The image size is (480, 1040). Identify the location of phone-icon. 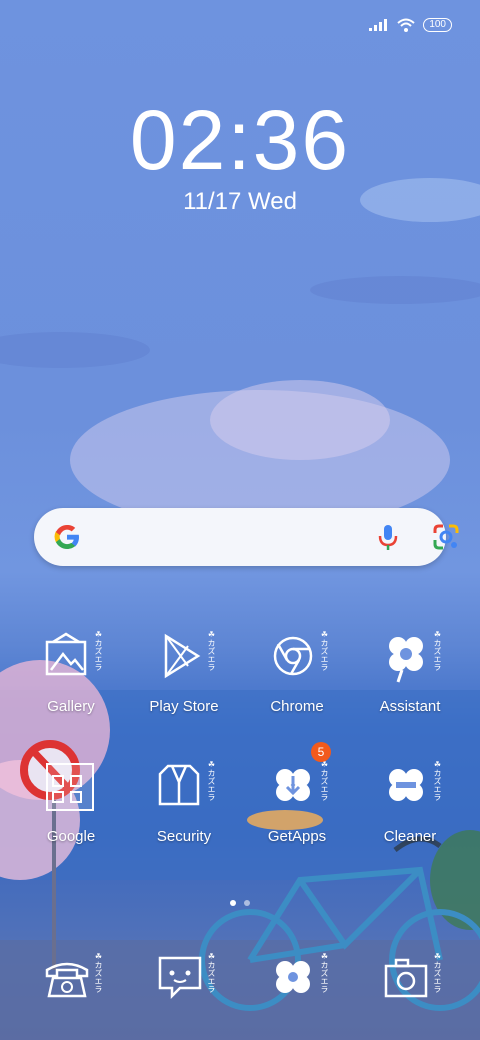
(67, 980).